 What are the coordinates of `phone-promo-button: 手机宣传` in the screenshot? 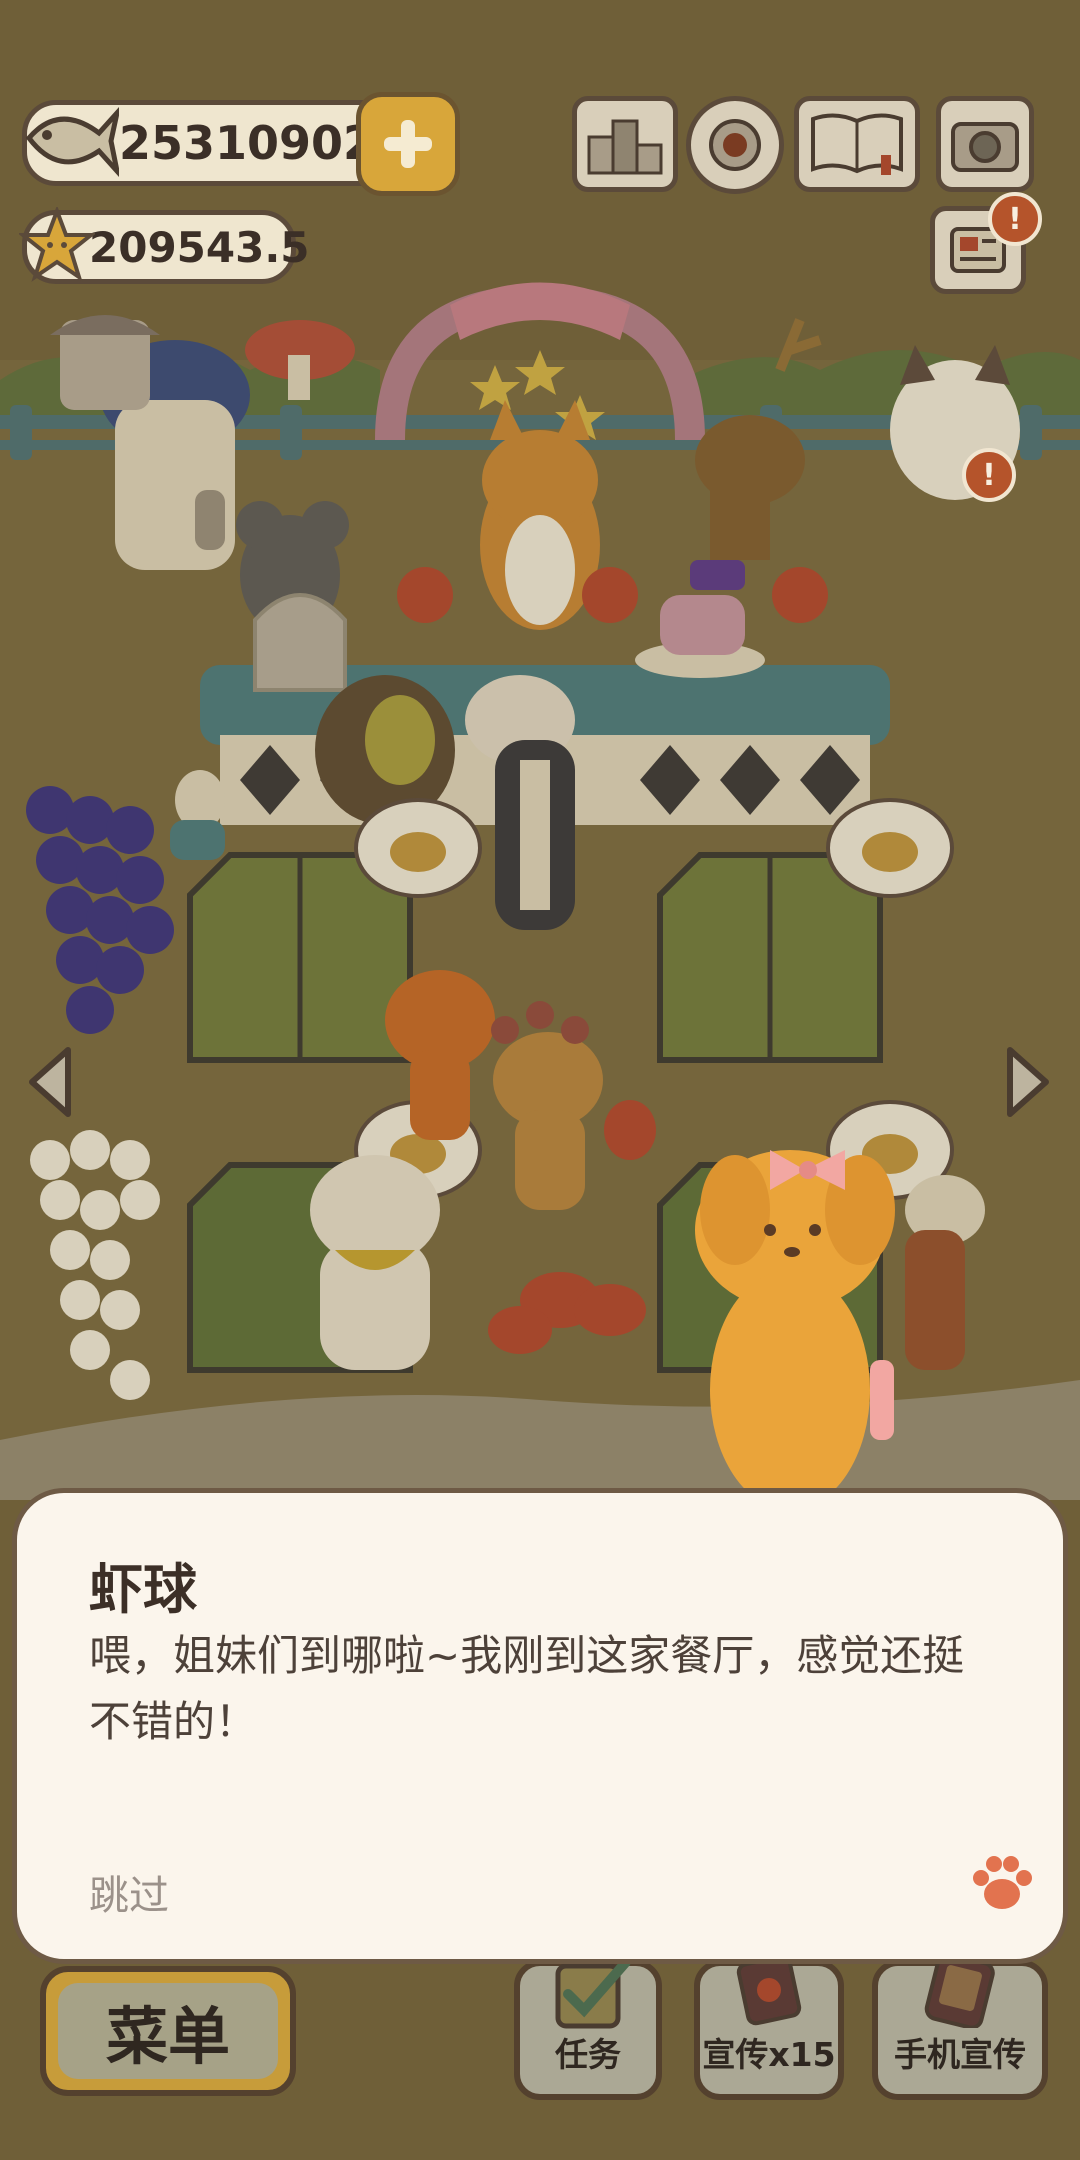 It's located at (960, 2026).